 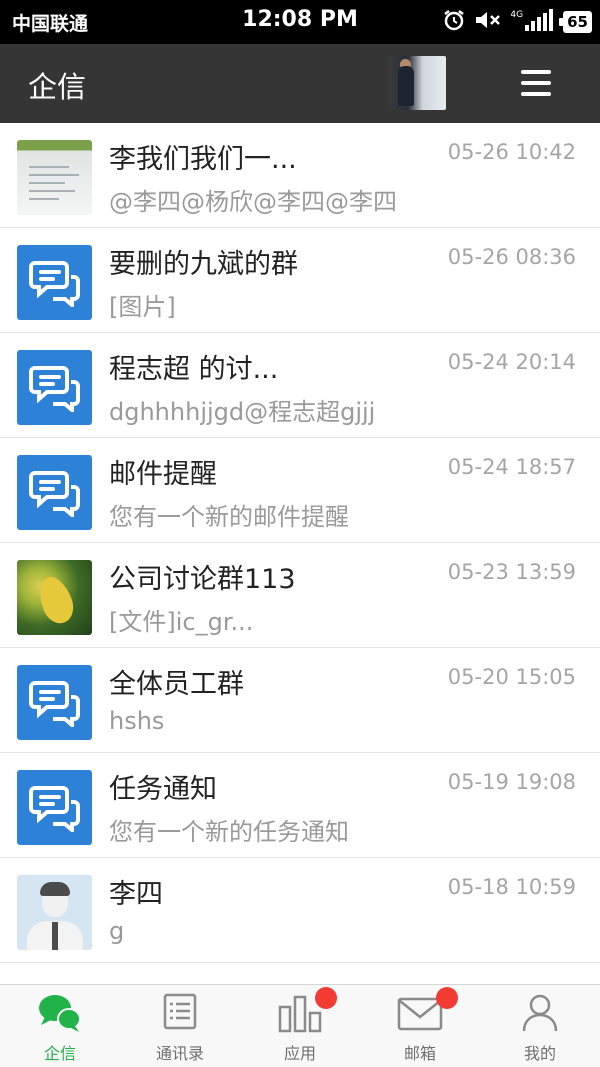 I want to click on person-avatar, so click(x=54, y=912).